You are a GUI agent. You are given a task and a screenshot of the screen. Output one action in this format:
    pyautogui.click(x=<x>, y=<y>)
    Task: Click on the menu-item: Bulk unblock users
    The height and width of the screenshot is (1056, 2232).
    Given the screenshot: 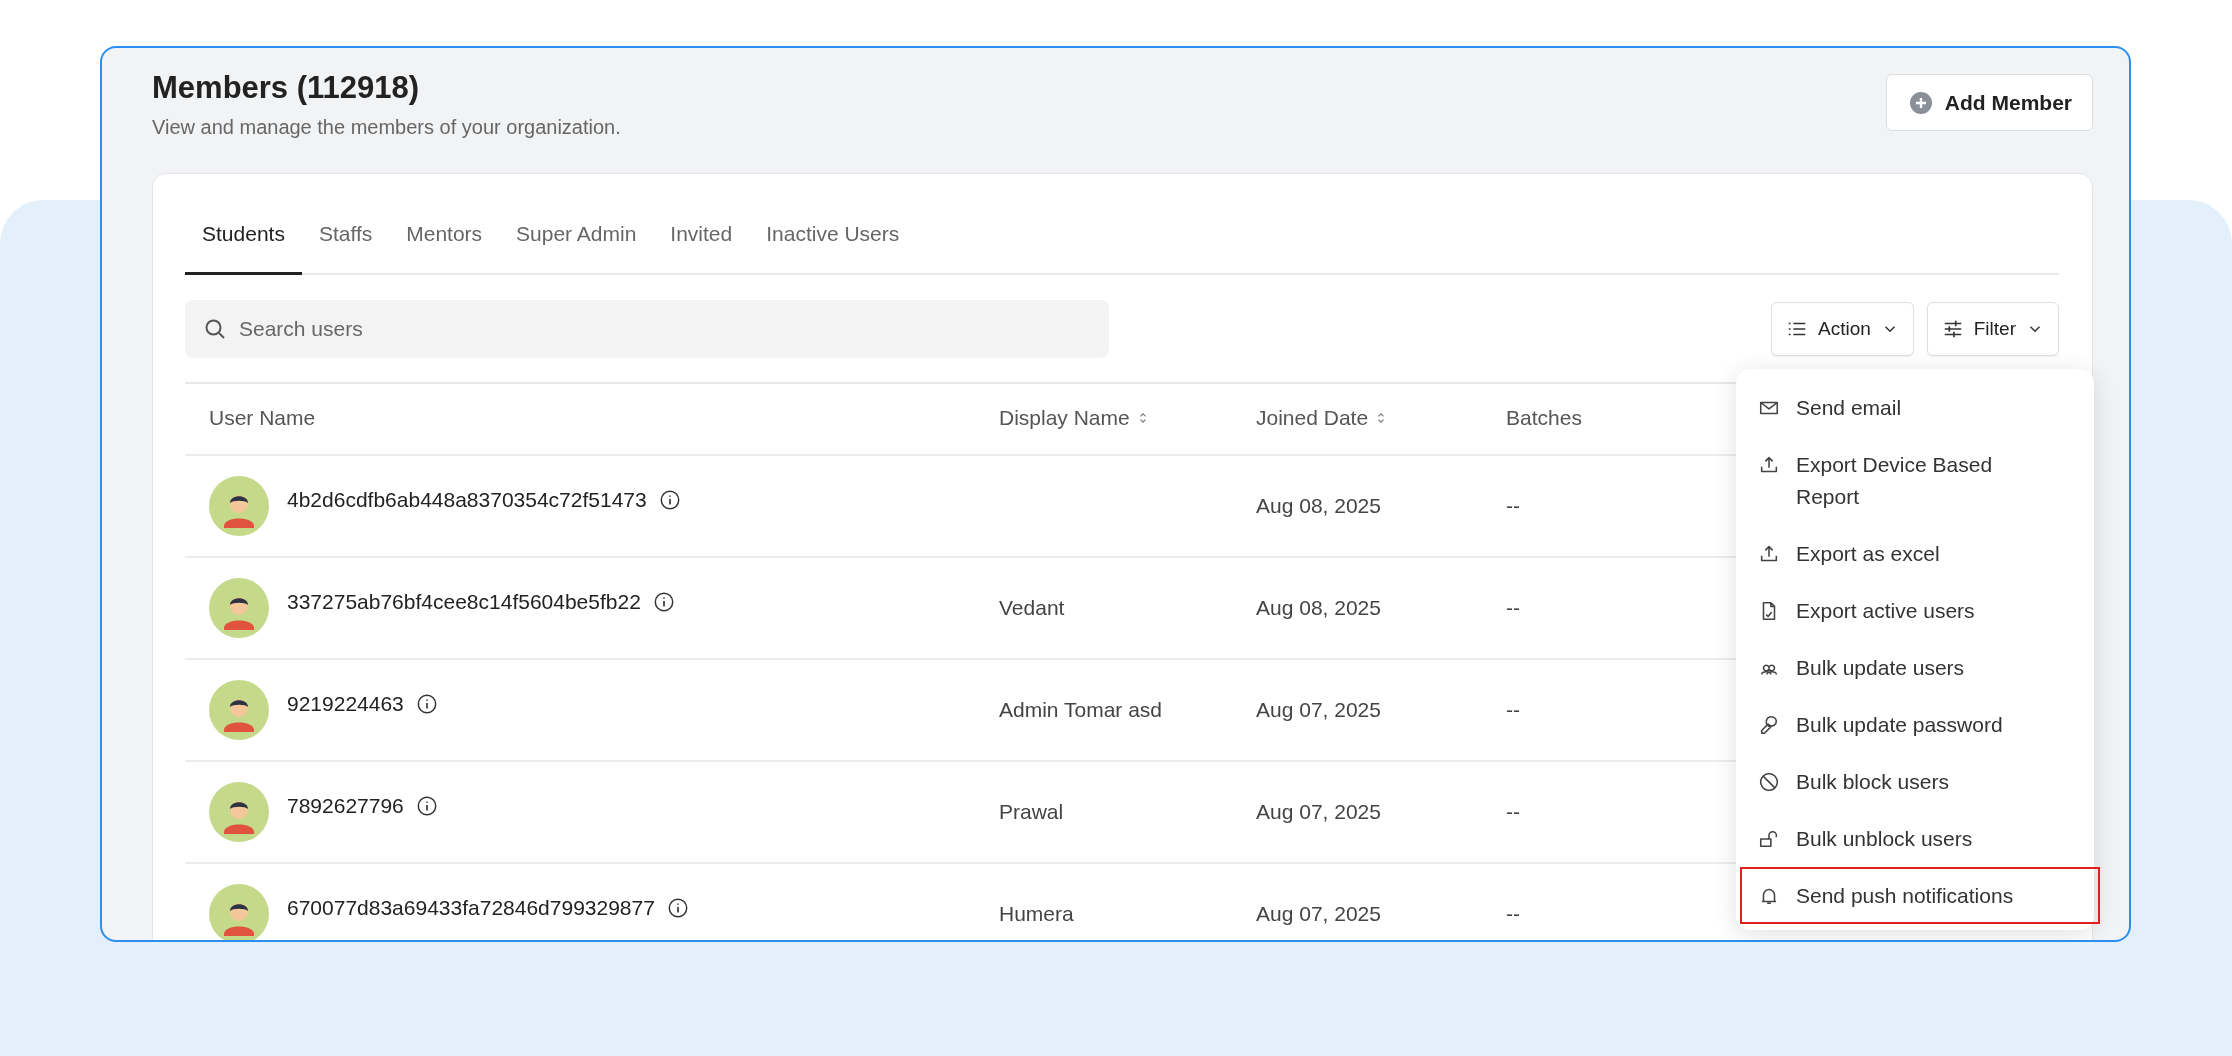 What is the action you would take?
    pyautogui.click(x=1920, y=838)
    